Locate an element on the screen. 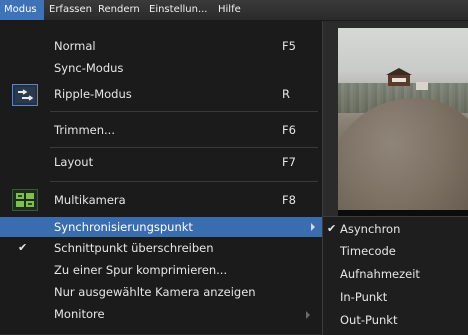  menu-item-normal: Normal F5 is located at coordinates (161, 48).